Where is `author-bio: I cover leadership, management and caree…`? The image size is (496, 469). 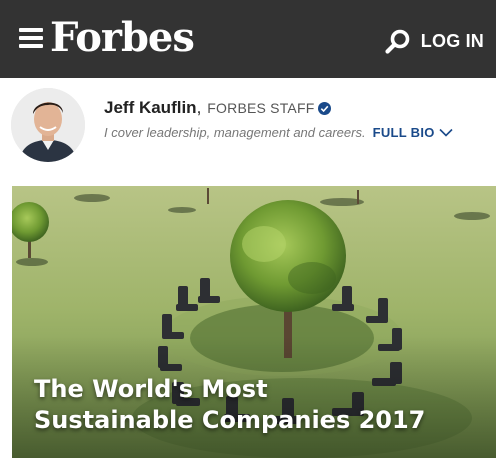 author-bio: I cover leadership, management and caree… is located at coordinates (235, 132).